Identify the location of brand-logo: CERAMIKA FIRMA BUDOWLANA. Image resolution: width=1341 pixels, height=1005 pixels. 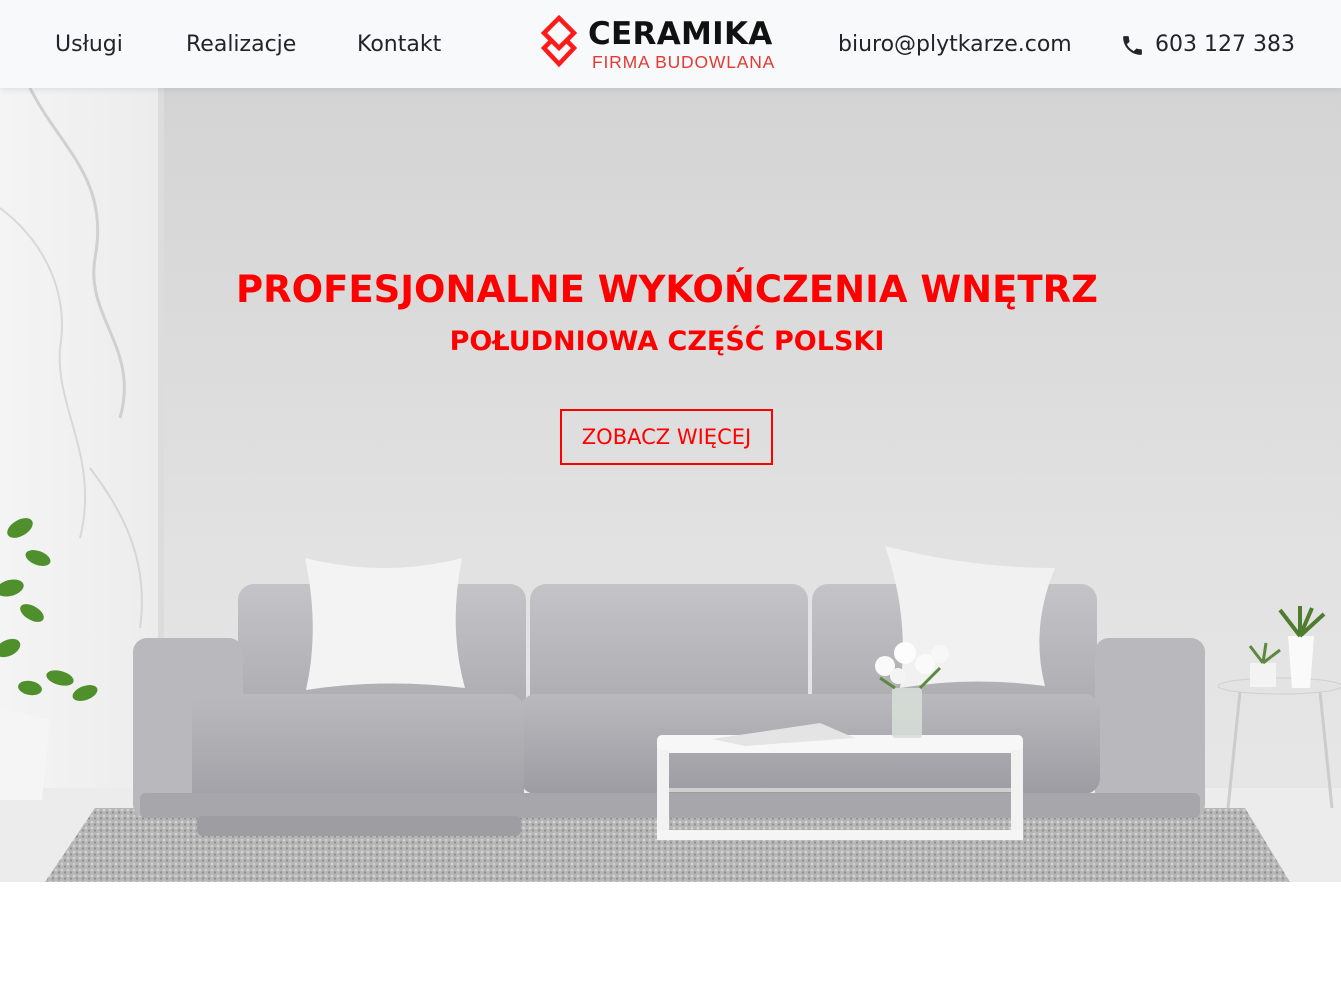
(658, 44).